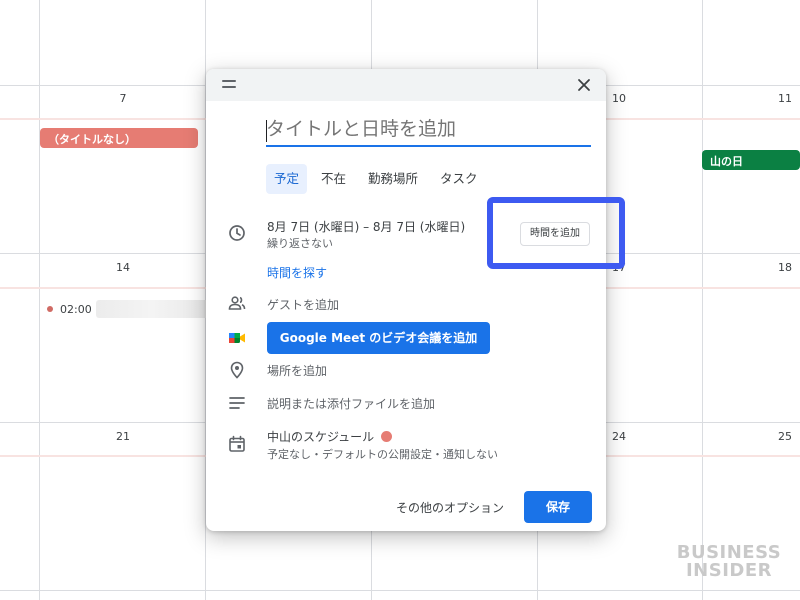 The image size is (800, 600). I want to click on google-meet-icon, so click(237, 338).